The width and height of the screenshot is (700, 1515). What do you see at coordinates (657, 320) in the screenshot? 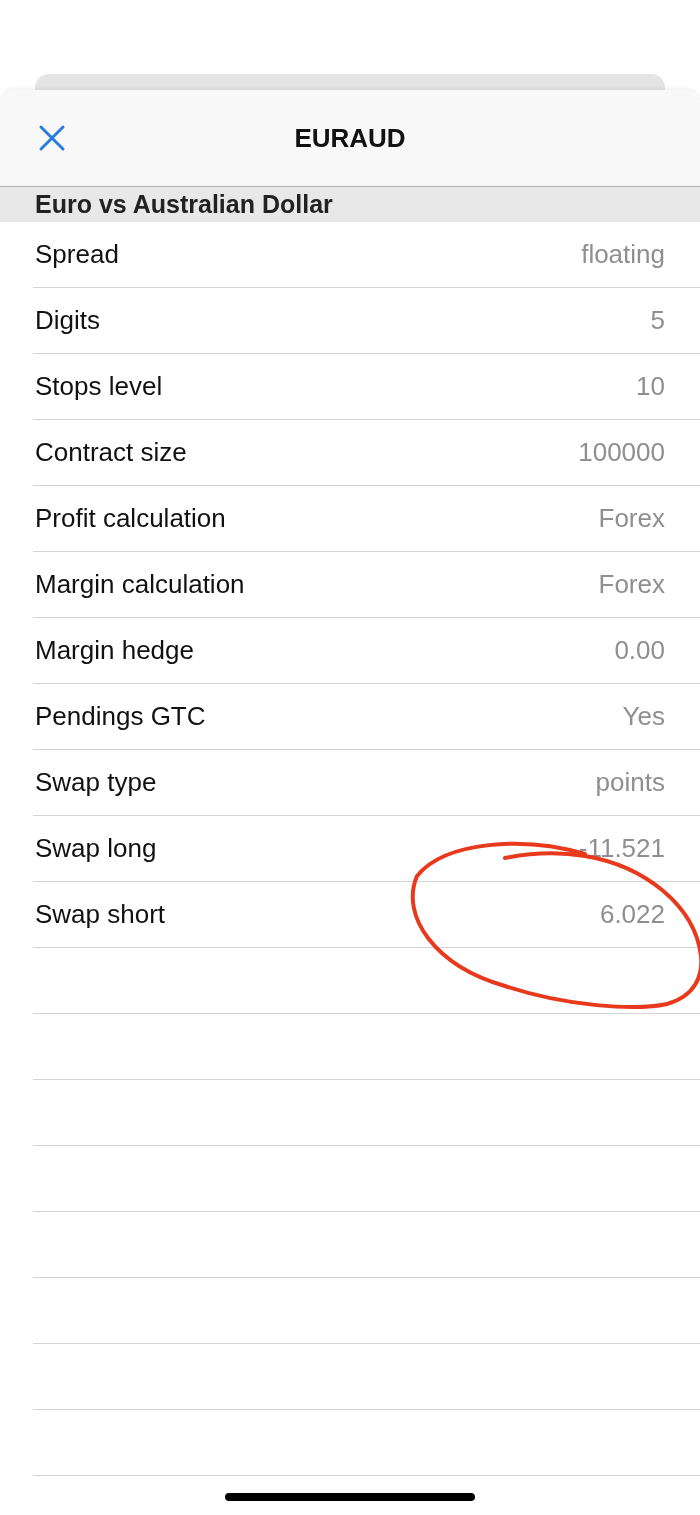
I see `row-value: 5` at bounding box center [657, 320].